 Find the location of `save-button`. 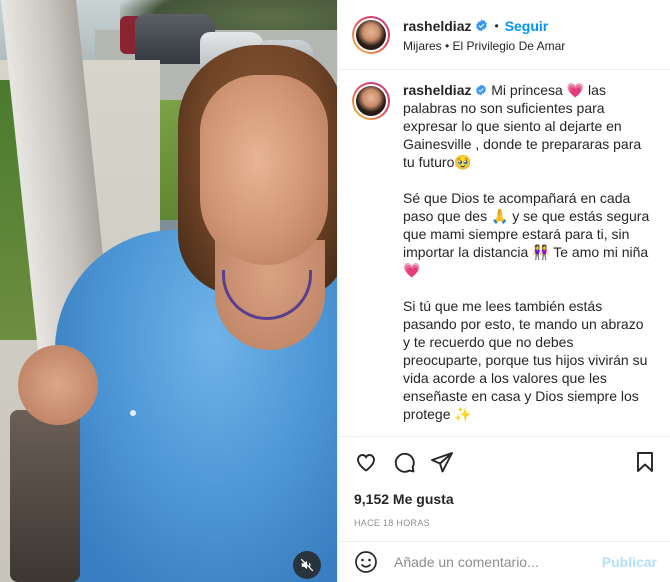

save-button is located at coordinates (645, 462).